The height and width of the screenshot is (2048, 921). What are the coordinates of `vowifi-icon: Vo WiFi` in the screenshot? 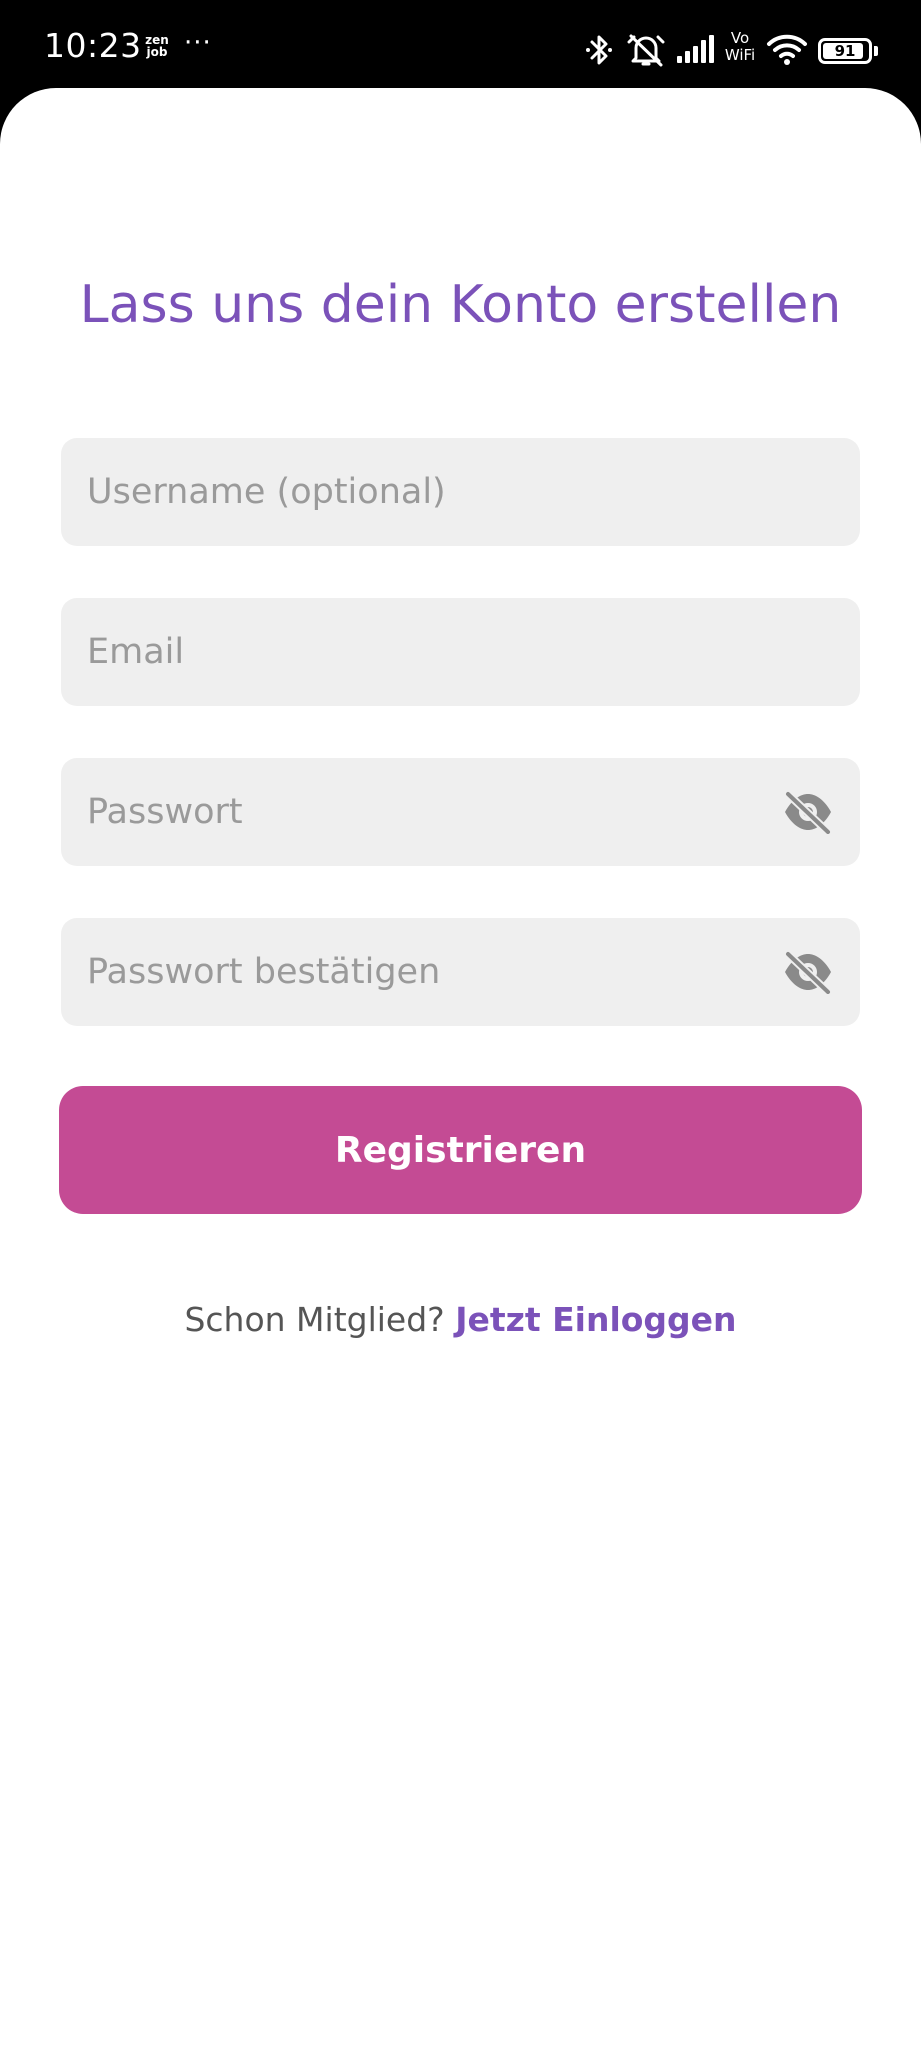 It's located at (740, 47).